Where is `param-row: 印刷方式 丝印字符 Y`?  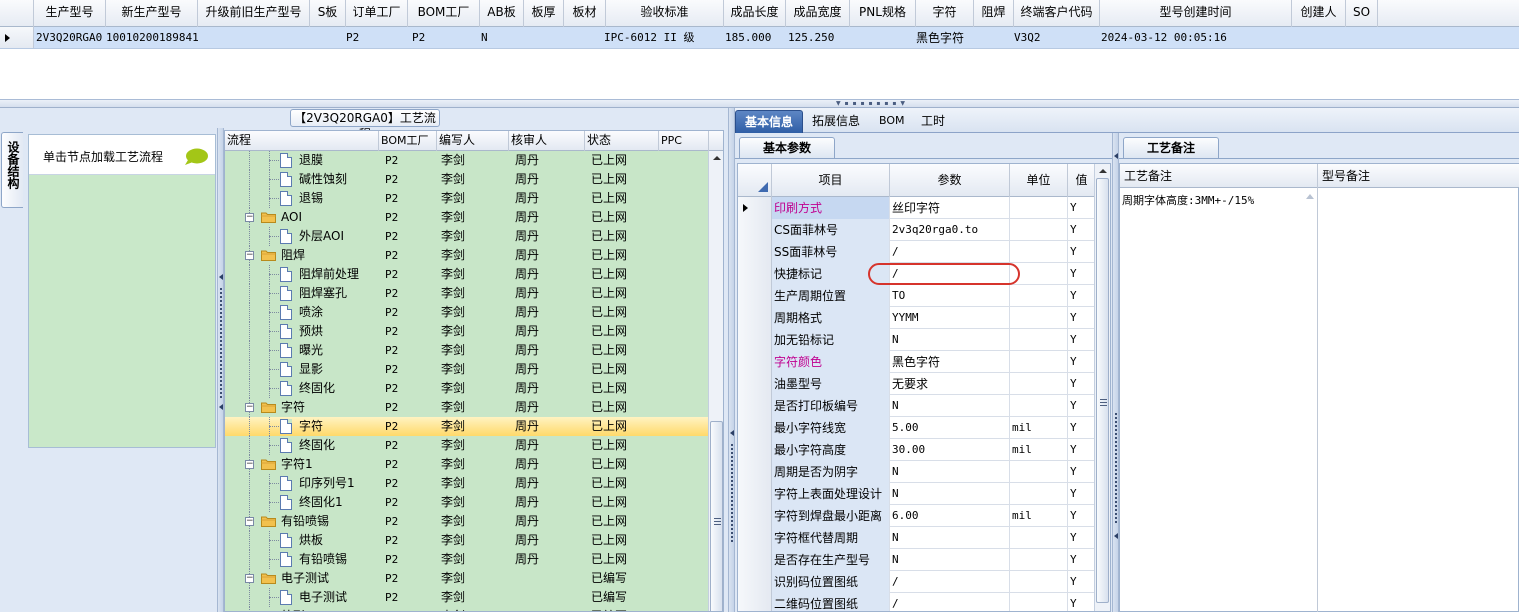
param-row: 印刷方式 丝印字符 Y is located at coordinates (917, 208).